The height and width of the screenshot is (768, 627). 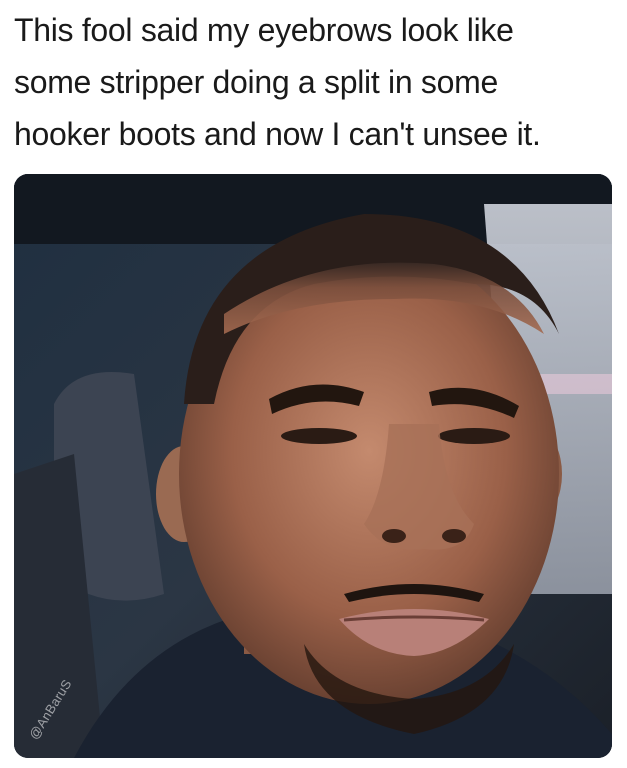 What do you see at coordinates (256, 82) in the screenshot?
I see `caption-line-2: some stripper doing a split in some` at bounding box center [256, 82].